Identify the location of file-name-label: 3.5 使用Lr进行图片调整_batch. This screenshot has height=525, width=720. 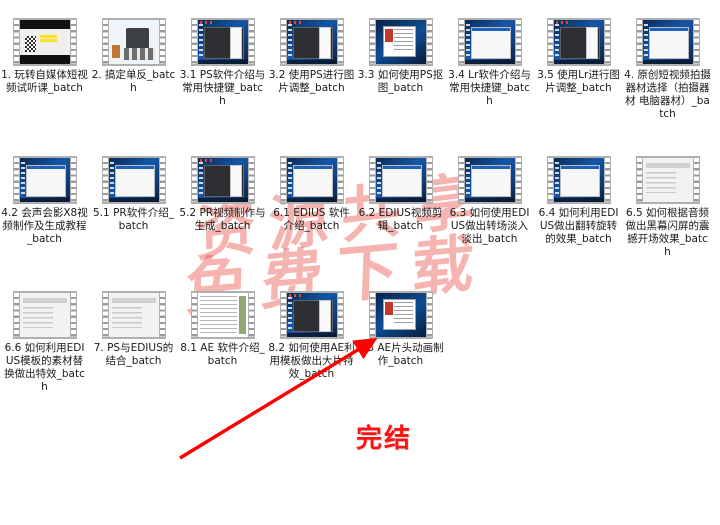
(578, 81).